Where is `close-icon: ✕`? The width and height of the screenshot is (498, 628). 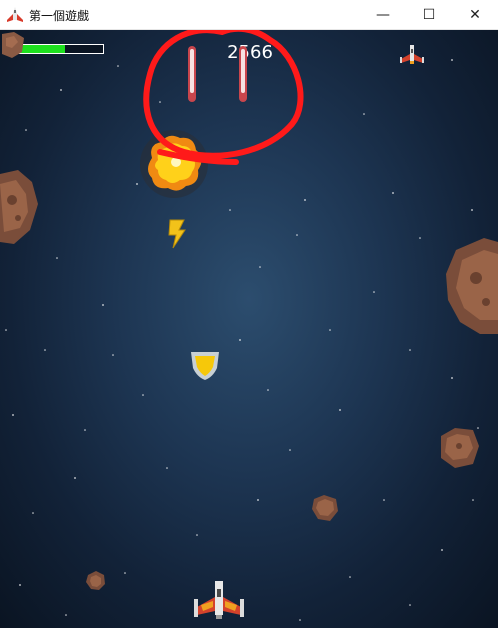
close-icon: ✕ is located at coordinates (475, 14).